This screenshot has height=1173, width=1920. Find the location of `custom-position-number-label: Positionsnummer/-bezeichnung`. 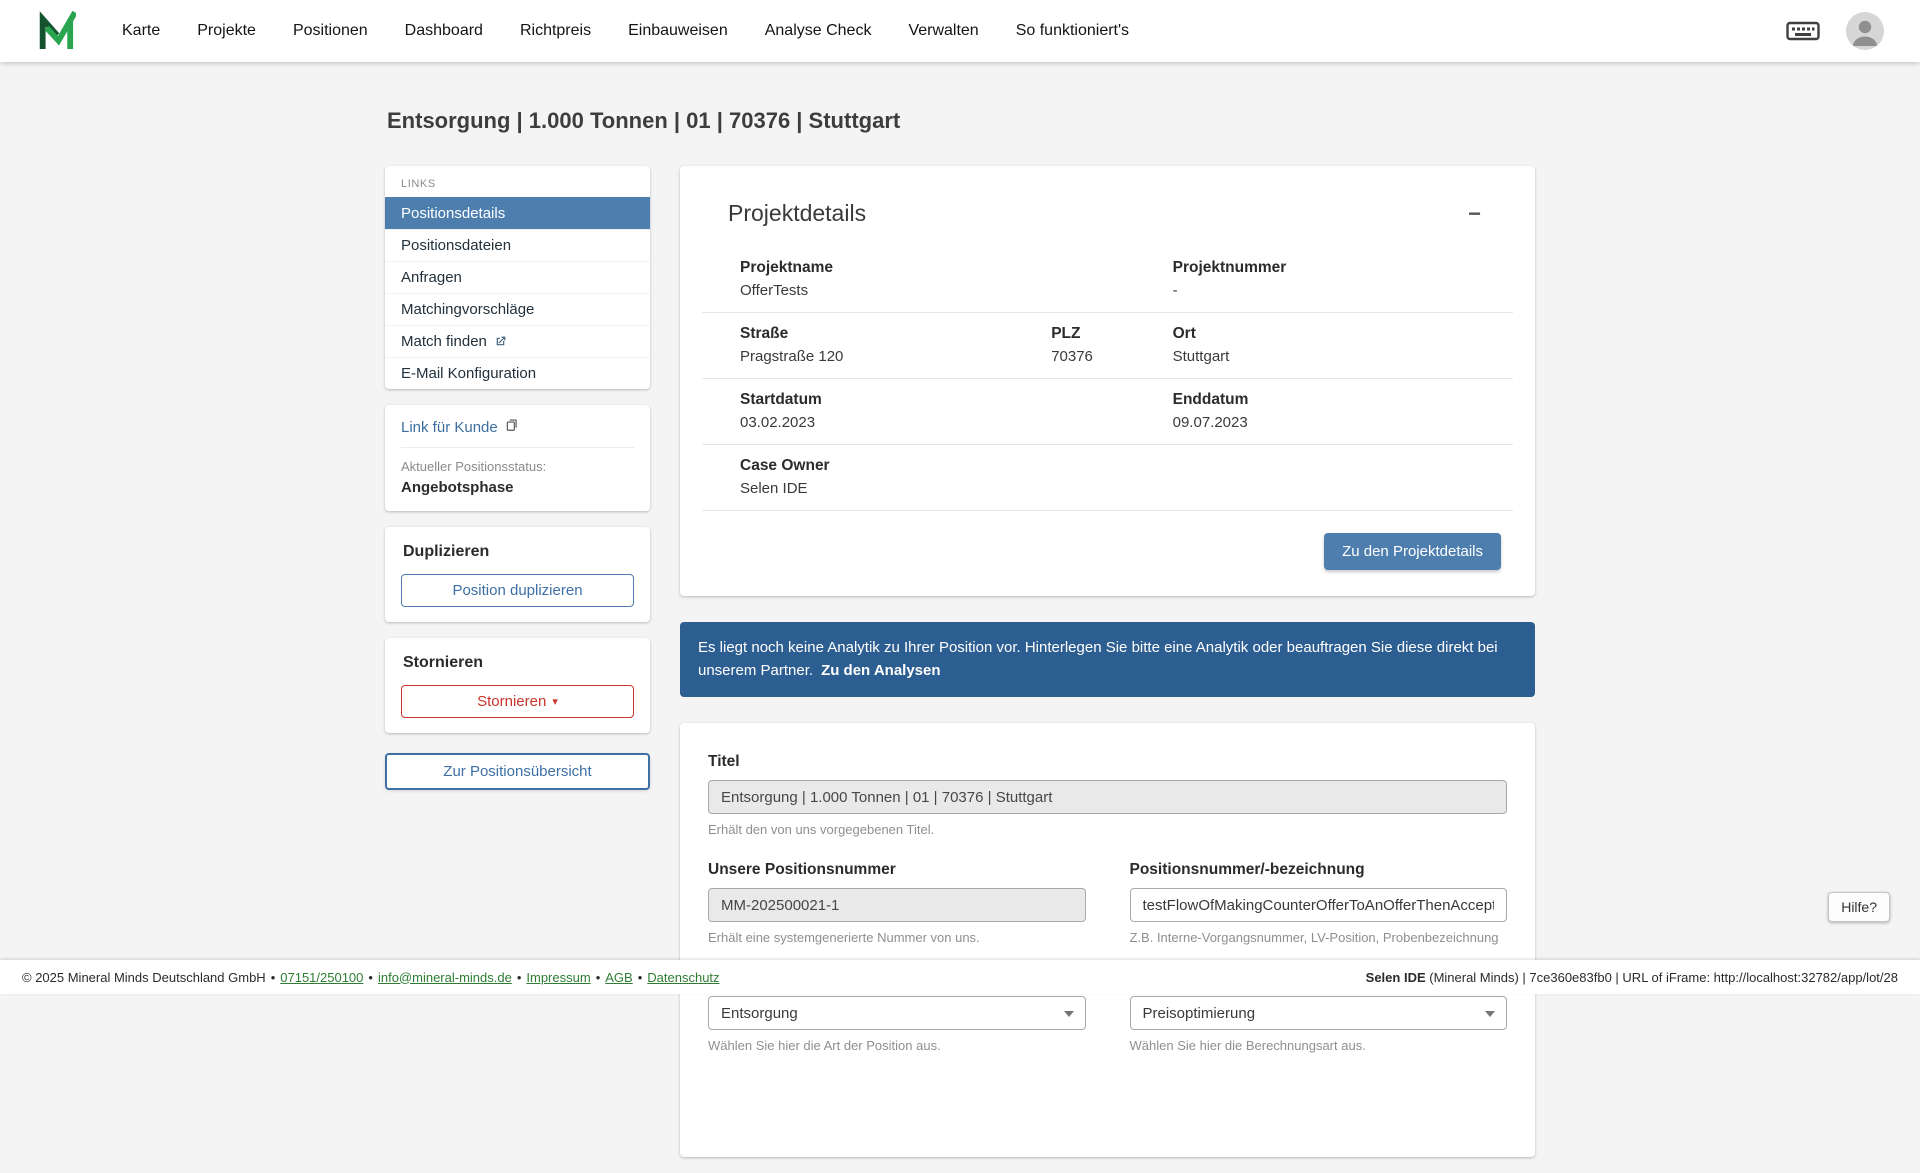

custom-position-number-label: Positionsnummer/-bezeichnung is located at coordinates (1247, 869).